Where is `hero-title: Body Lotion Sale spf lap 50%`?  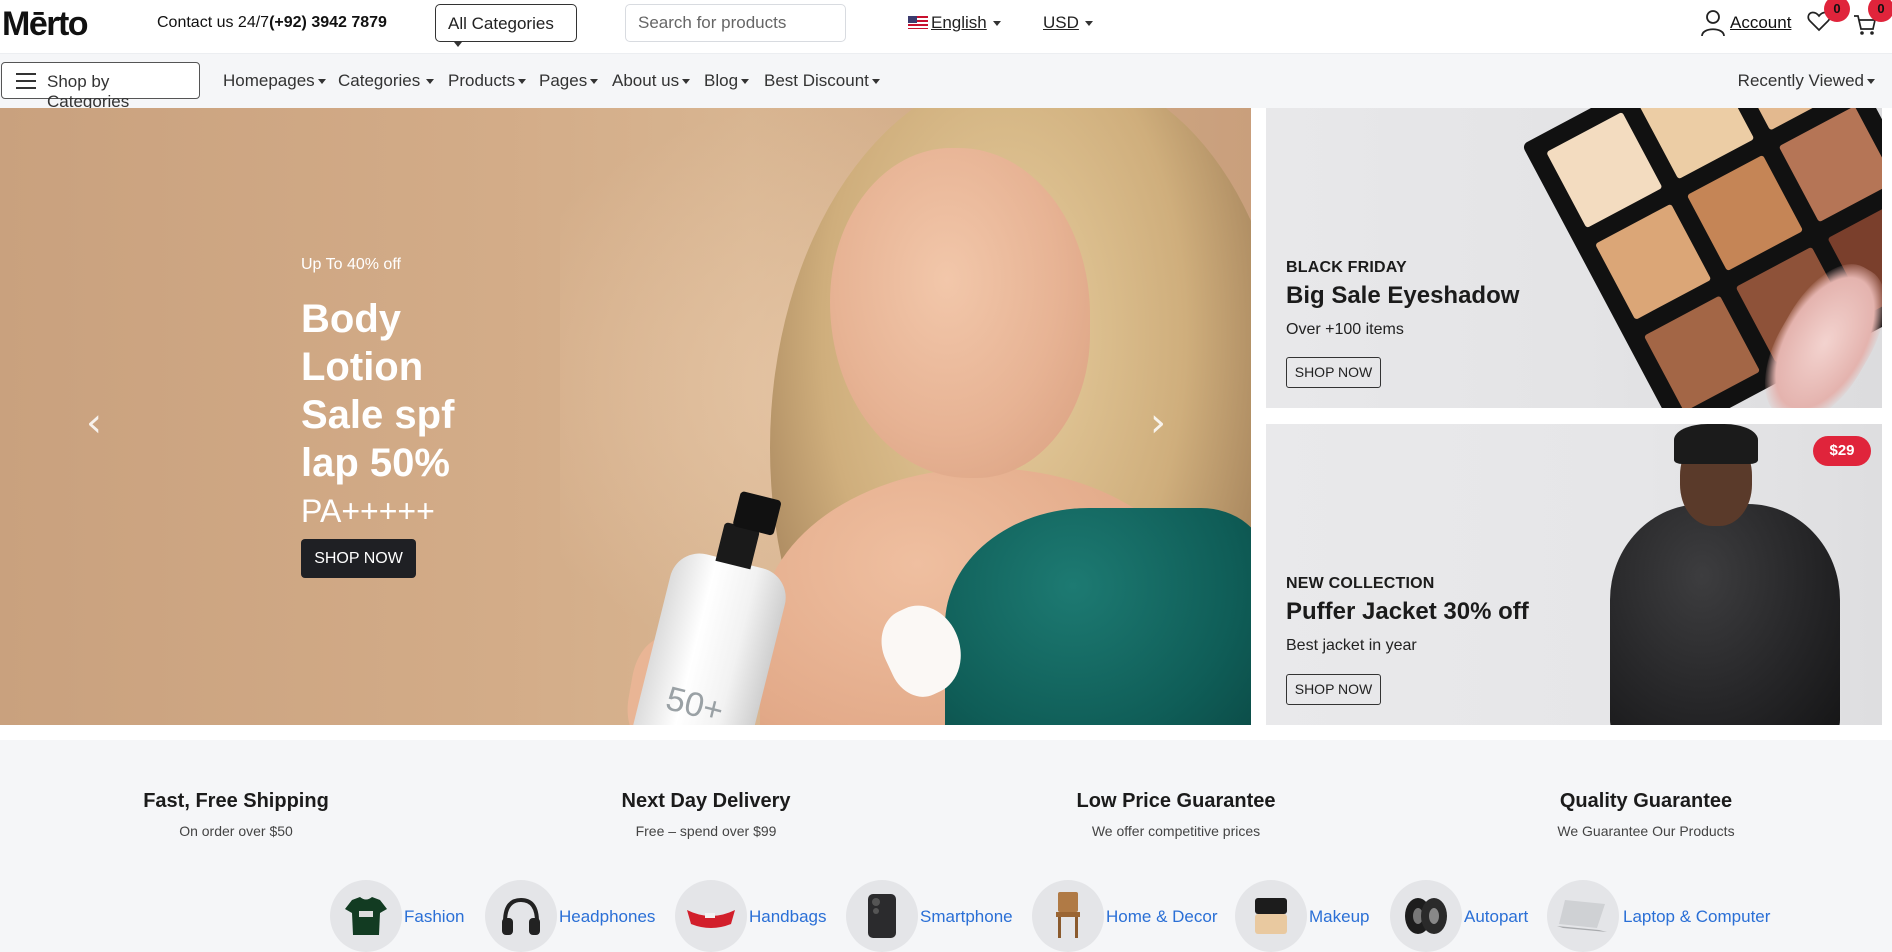
hero-title: Body Lotion Sale spf lap 50% is located at coordinates (378, 391).